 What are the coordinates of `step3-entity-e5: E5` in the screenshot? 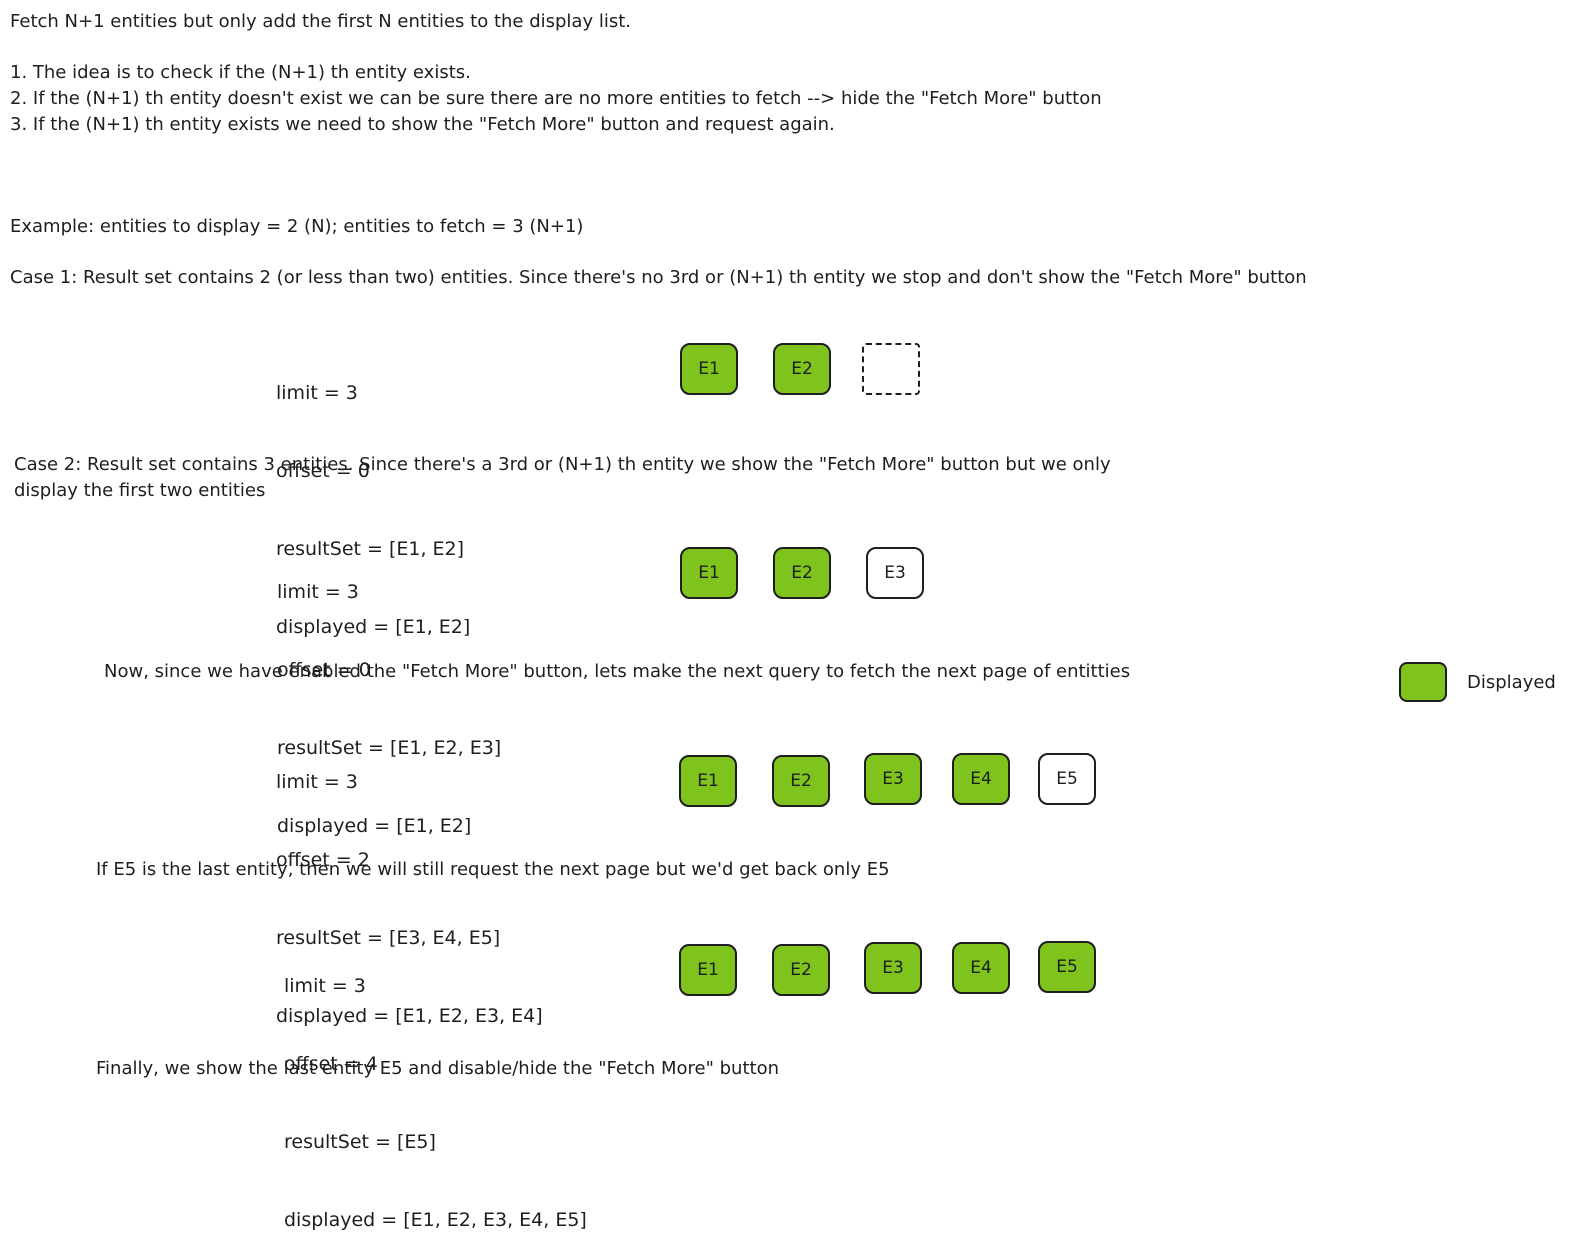 It's located at (1067, 779).